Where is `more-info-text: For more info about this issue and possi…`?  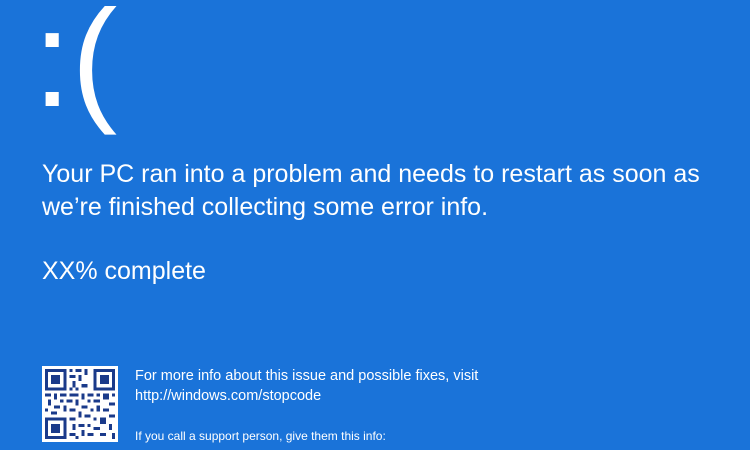
more-info-text: For more info about this issue and possi… is located at coordinates (307, 376).